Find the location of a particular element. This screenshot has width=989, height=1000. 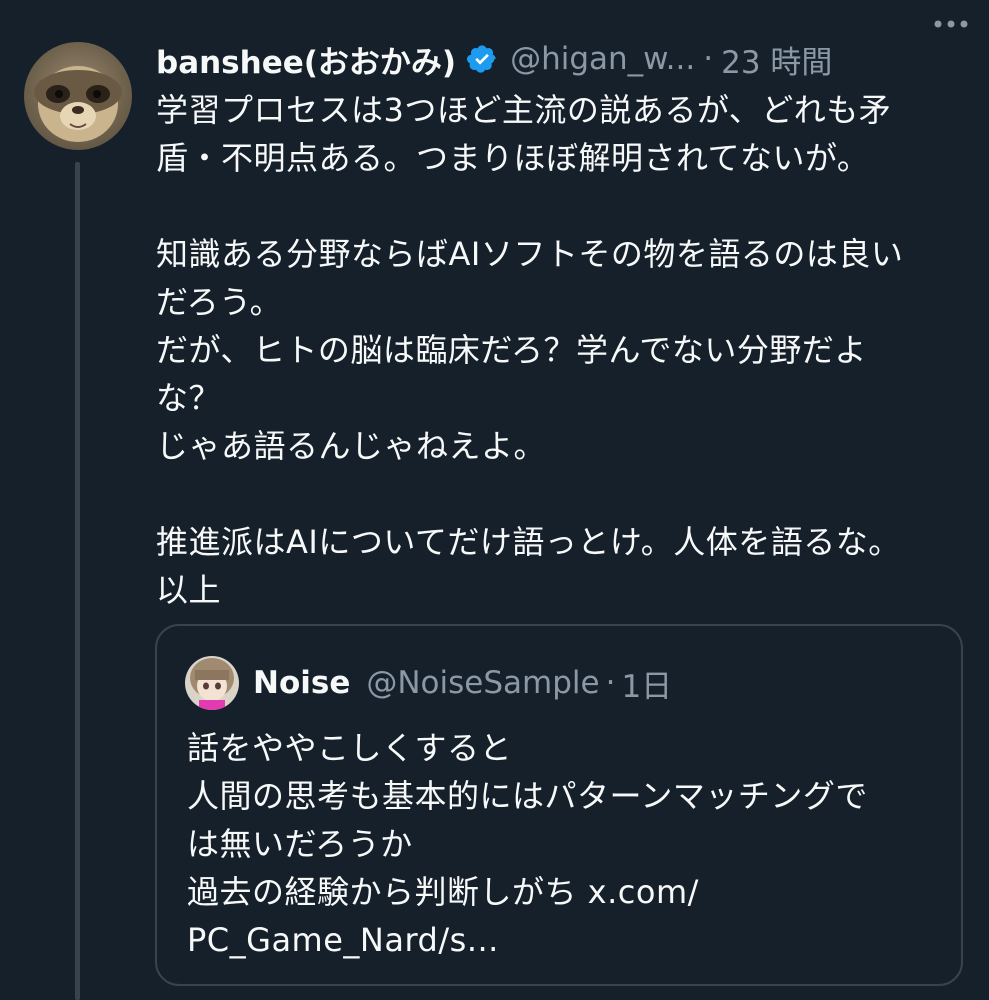

quoted-author-handle: @NoiseSample is located at coordinates (483, 683).